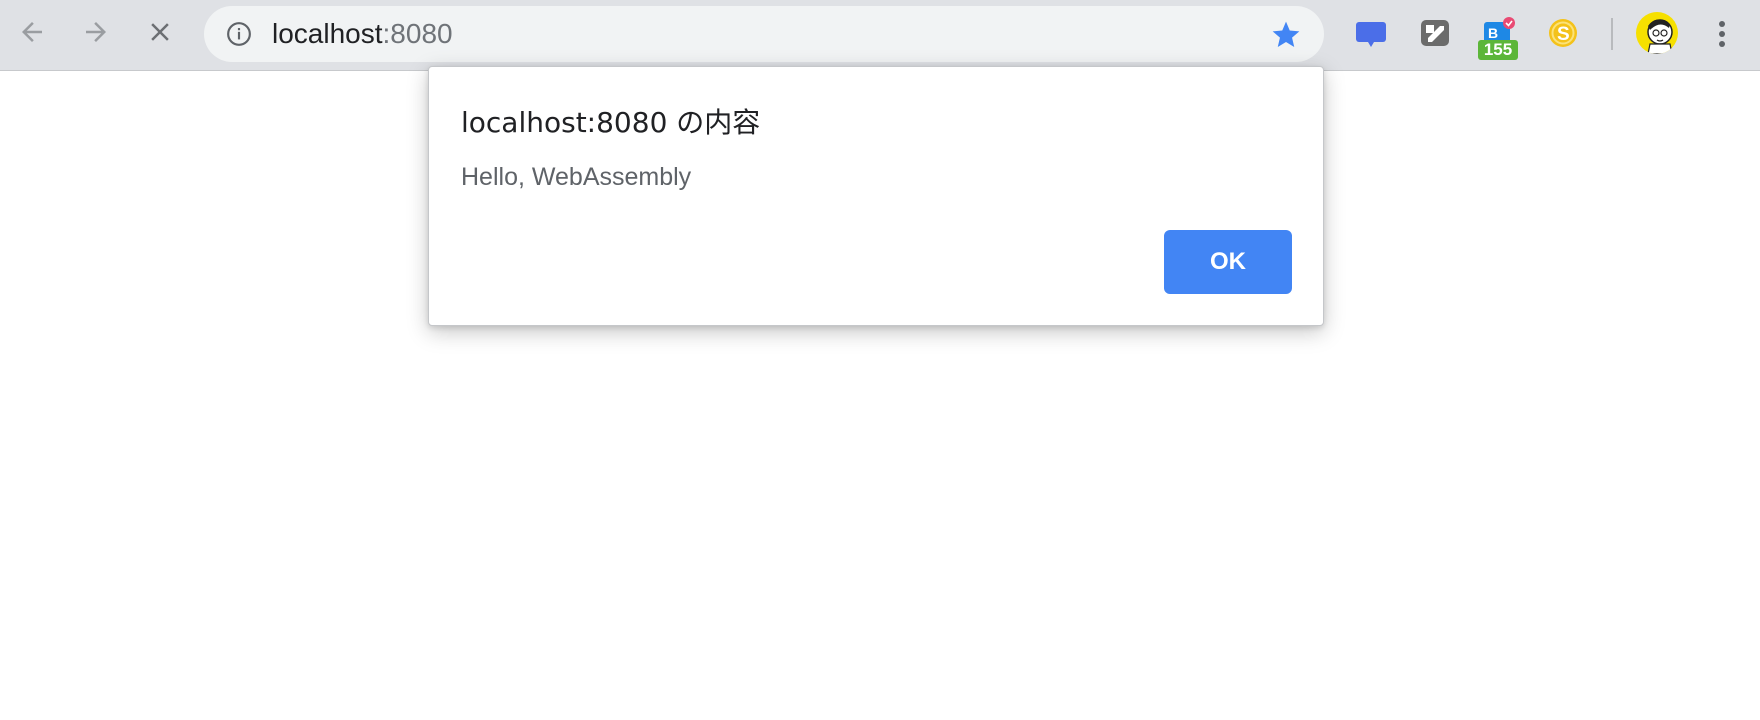 The height and width of the screenshot is (720, 1760). What do you see at coordinates (327, 33) in the screenshot?
I see `url-host: localhost` at bounding box center [327, 33].